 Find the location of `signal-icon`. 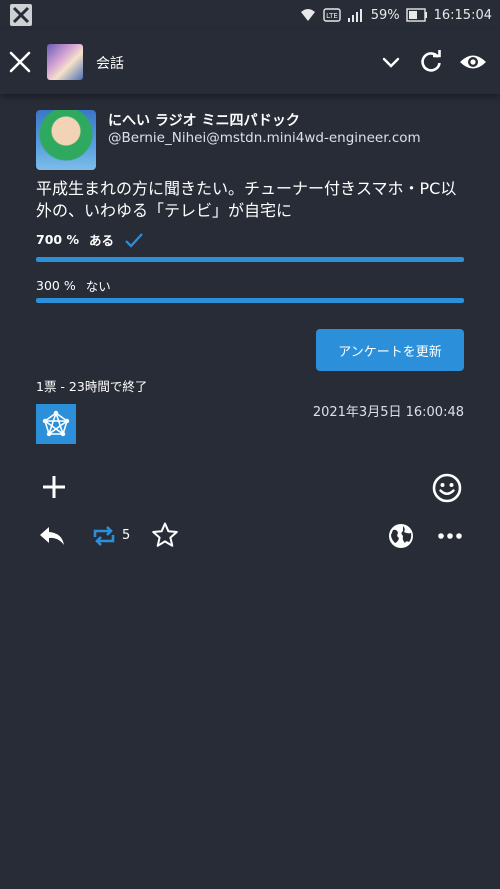

signal-icon is located at coordinates (354, 15).